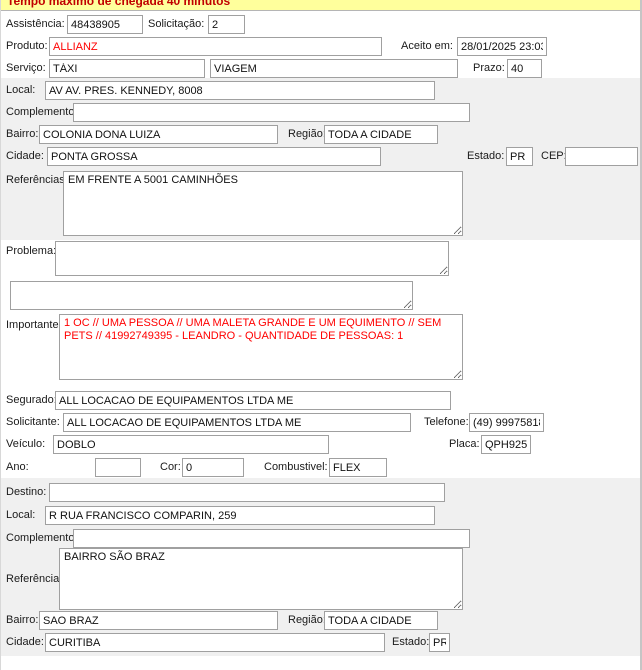 The height and width of the screenshot is (670, 642). I want to click on destino-regiao-input, so click(381, 620).